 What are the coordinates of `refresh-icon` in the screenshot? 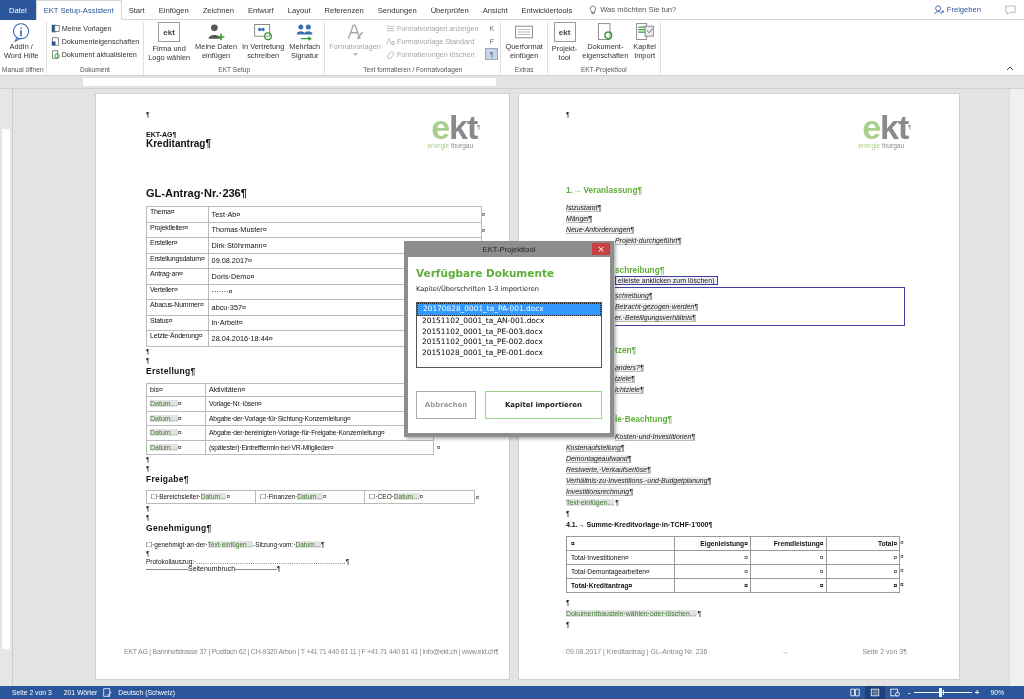 It's located at (55, 54).